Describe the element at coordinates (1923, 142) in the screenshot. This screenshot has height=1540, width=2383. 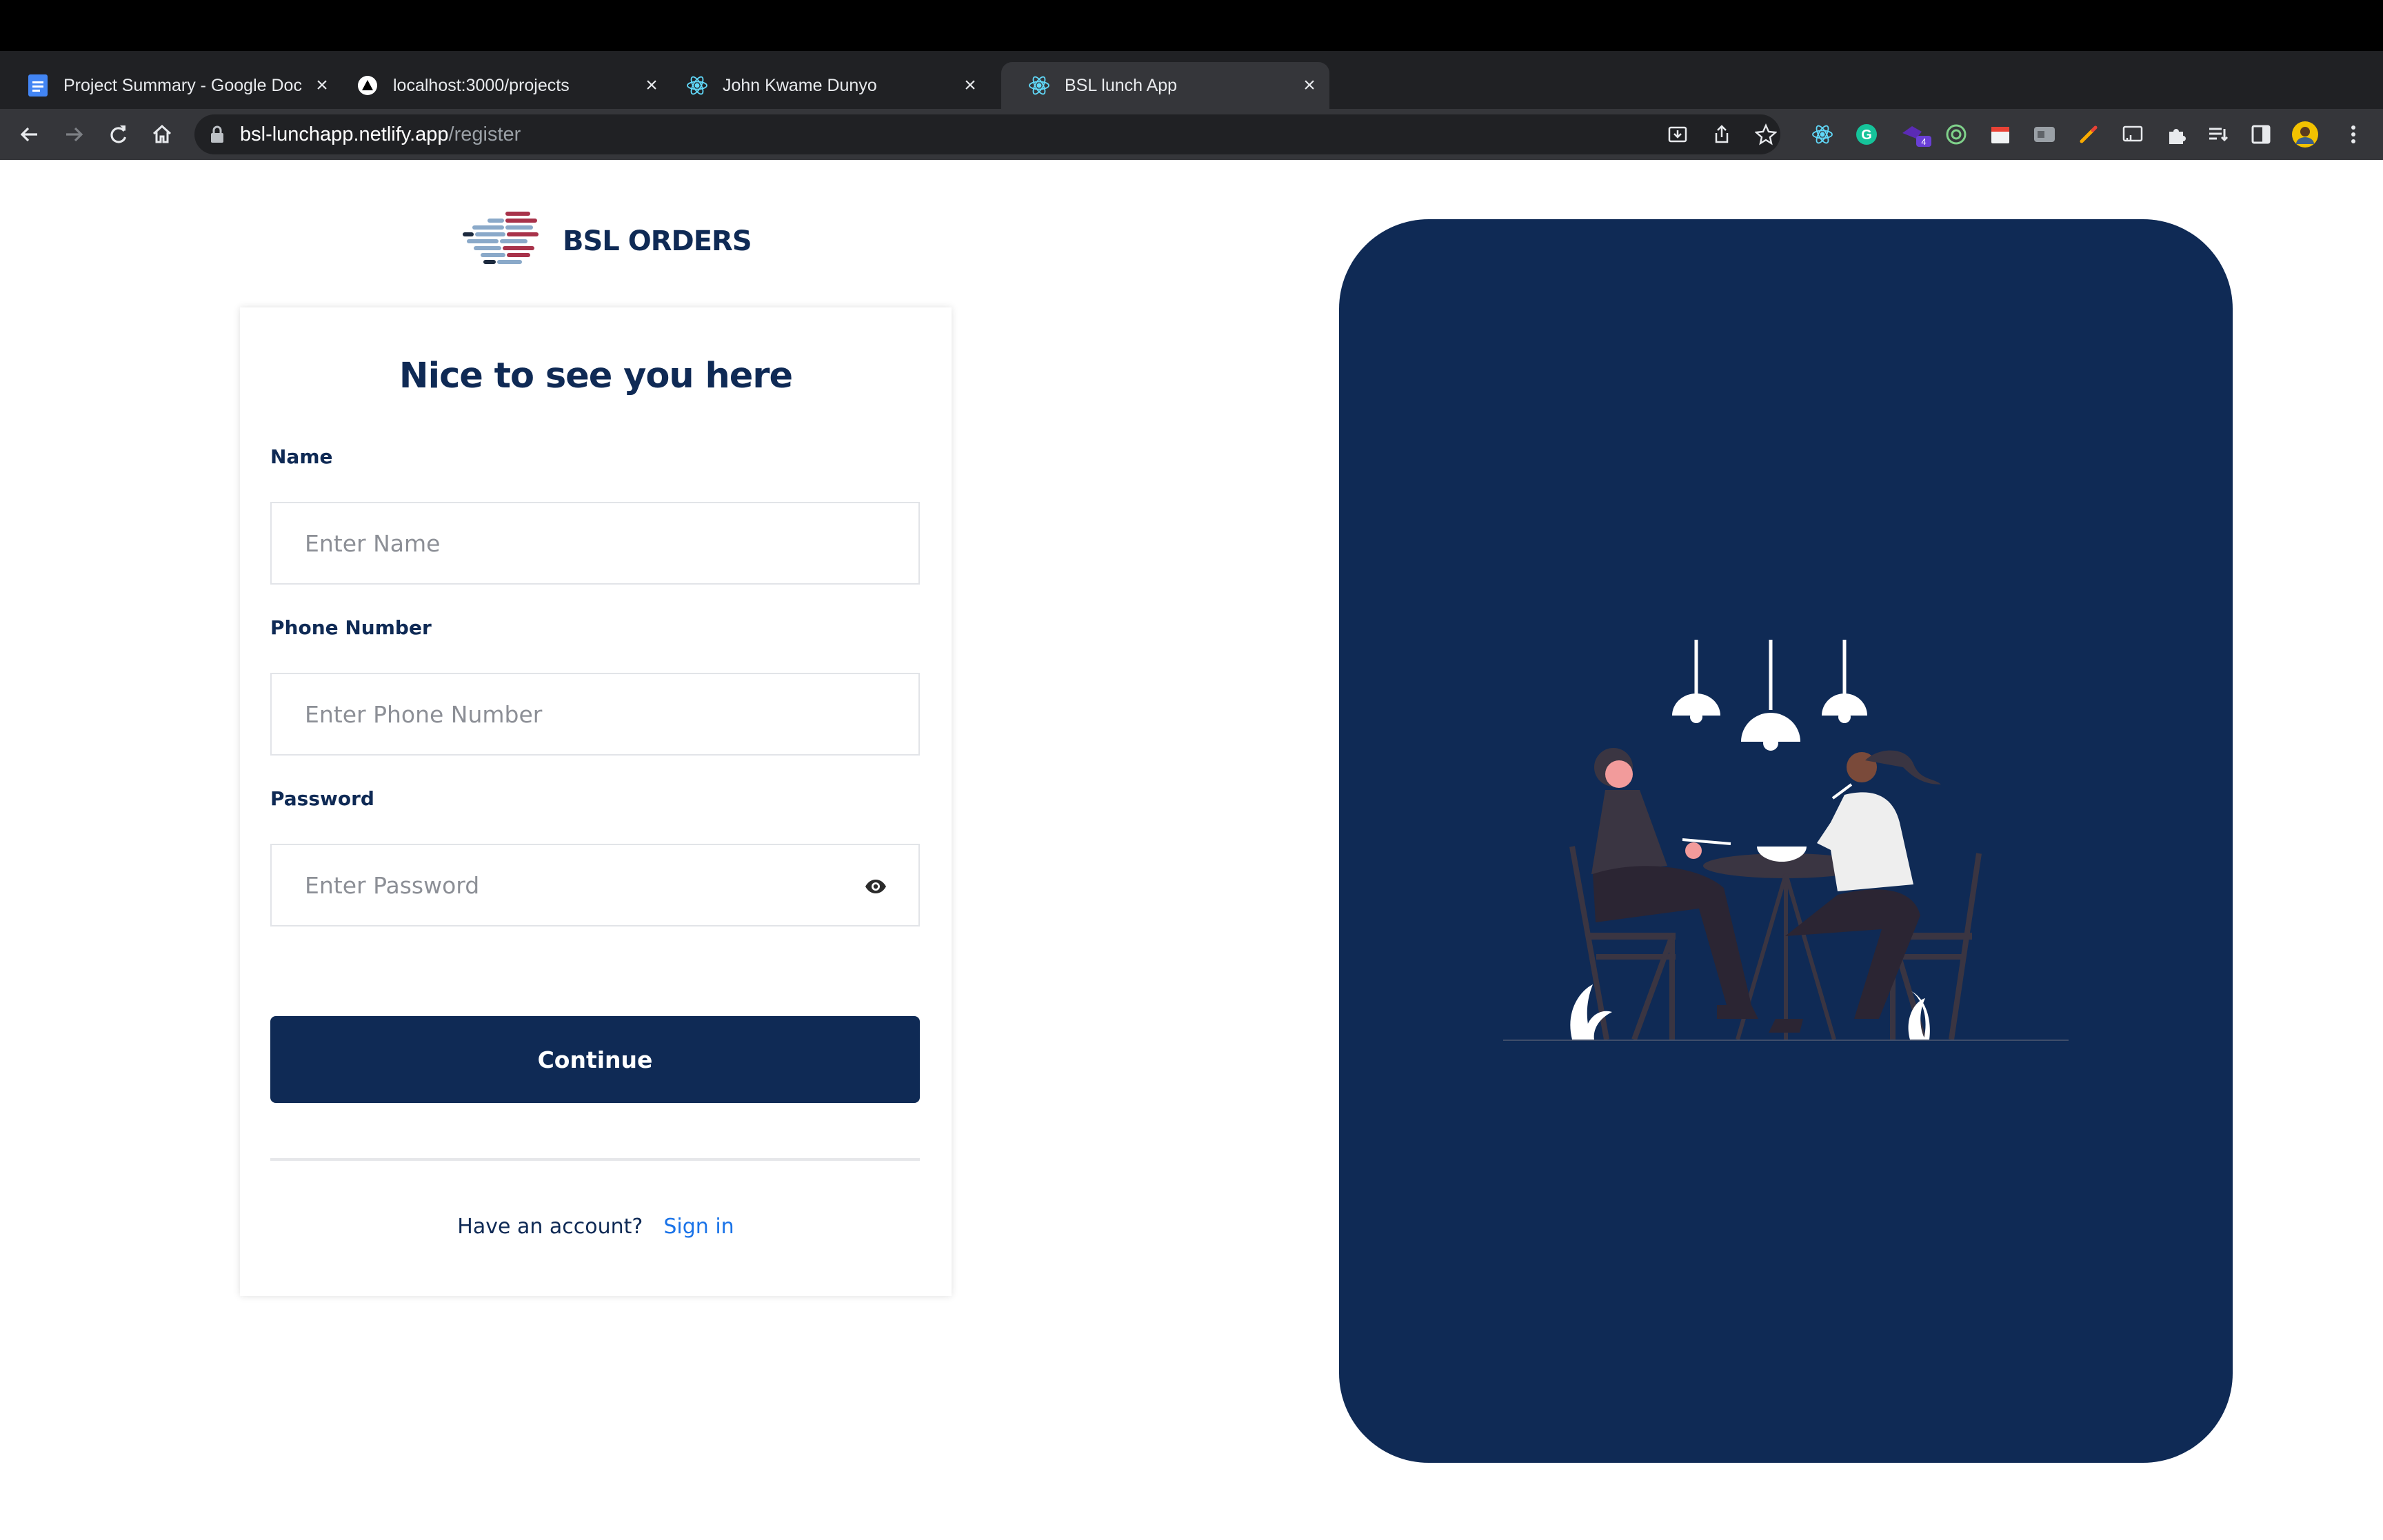
I see `extension-badge-count: 4` at that location.